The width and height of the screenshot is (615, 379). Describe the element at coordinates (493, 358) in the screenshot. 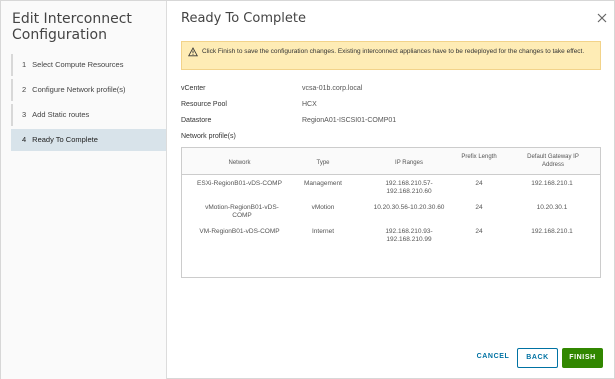

I see `cancel-button: CANCEL` at that location.